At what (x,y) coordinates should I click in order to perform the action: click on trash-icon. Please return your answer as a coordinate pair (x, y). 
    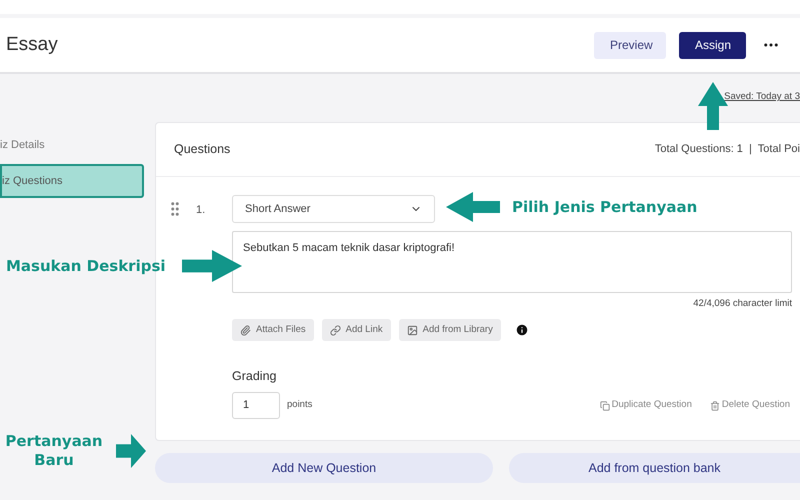
    Looking at the image, I should click on (715, 405).